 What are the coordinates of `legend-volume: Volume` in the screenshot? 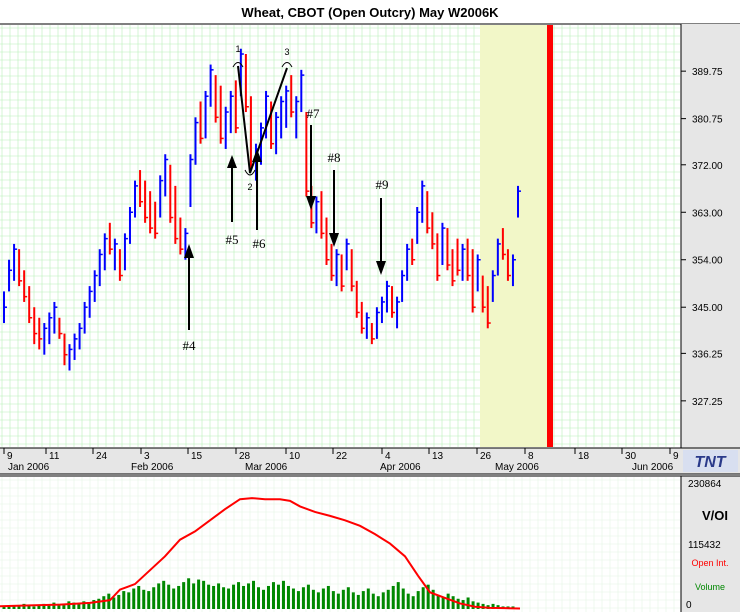 It's located at (710, 587).